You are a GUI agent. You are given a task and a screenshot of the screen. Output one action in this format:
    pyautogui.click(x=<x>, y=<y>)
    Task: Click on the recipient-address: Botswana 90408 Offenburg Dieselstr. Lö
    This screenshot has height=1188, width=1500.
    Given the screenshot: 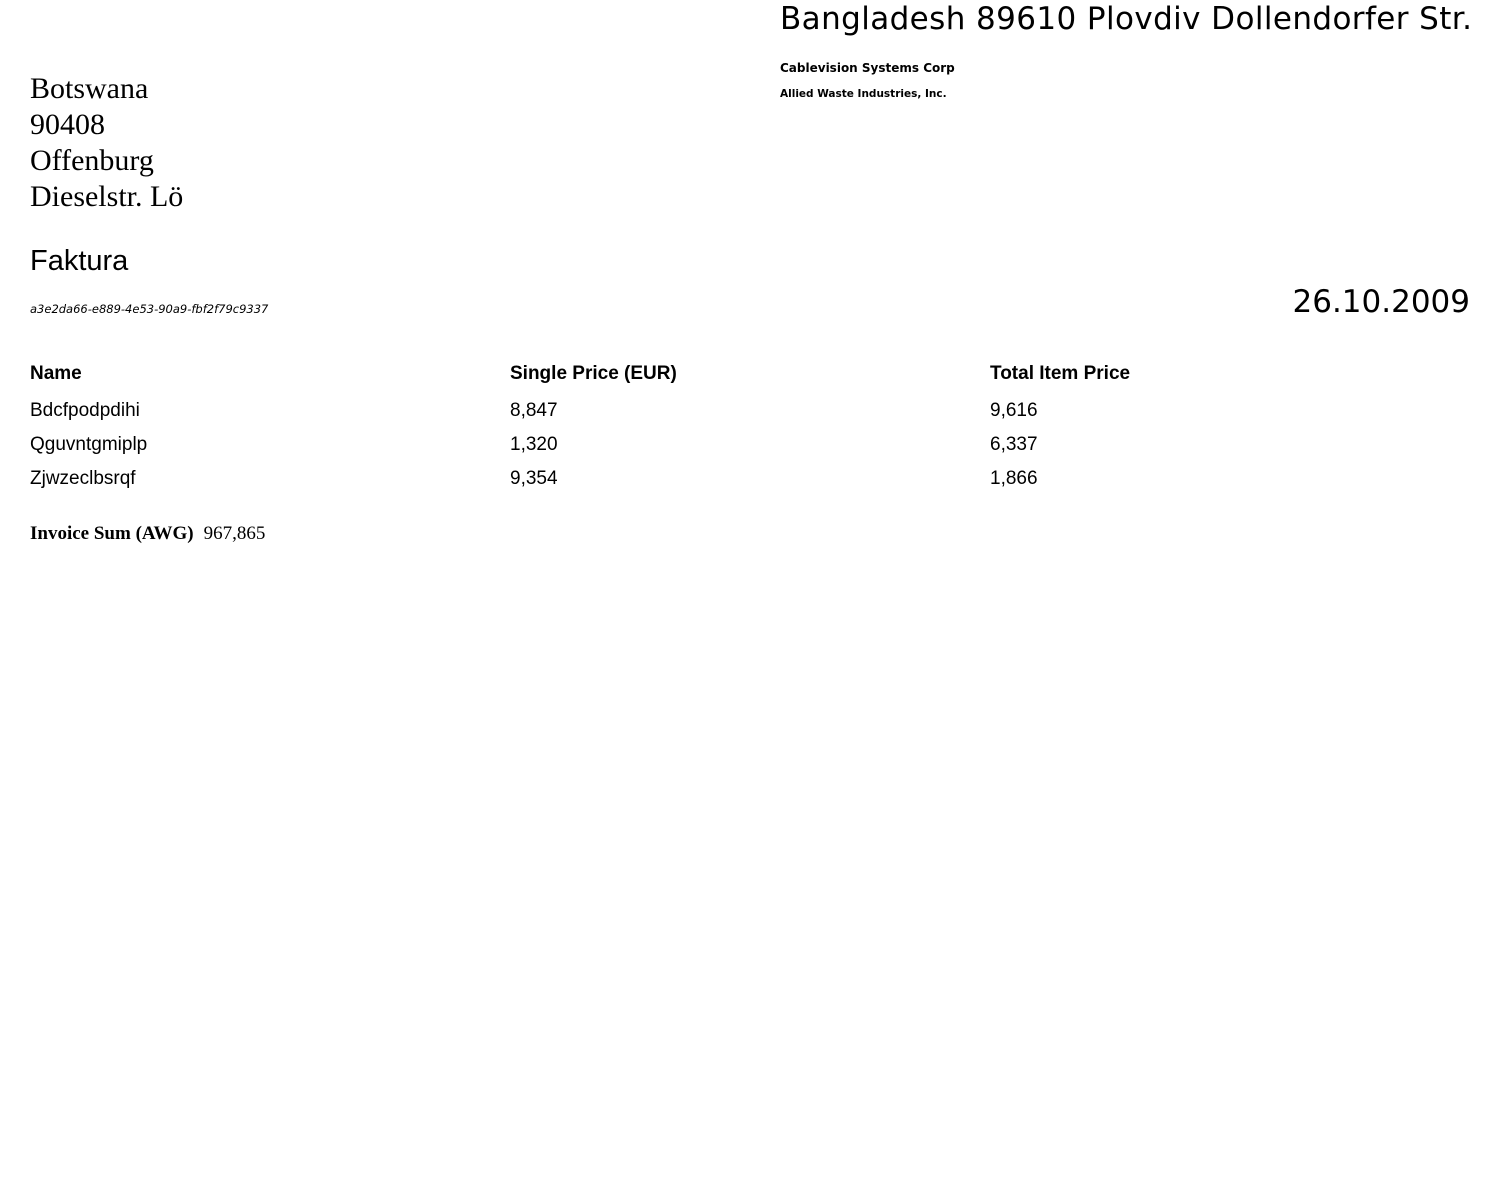 What is the action you would take?
    pyautogui.click(x=106, y=143)
    